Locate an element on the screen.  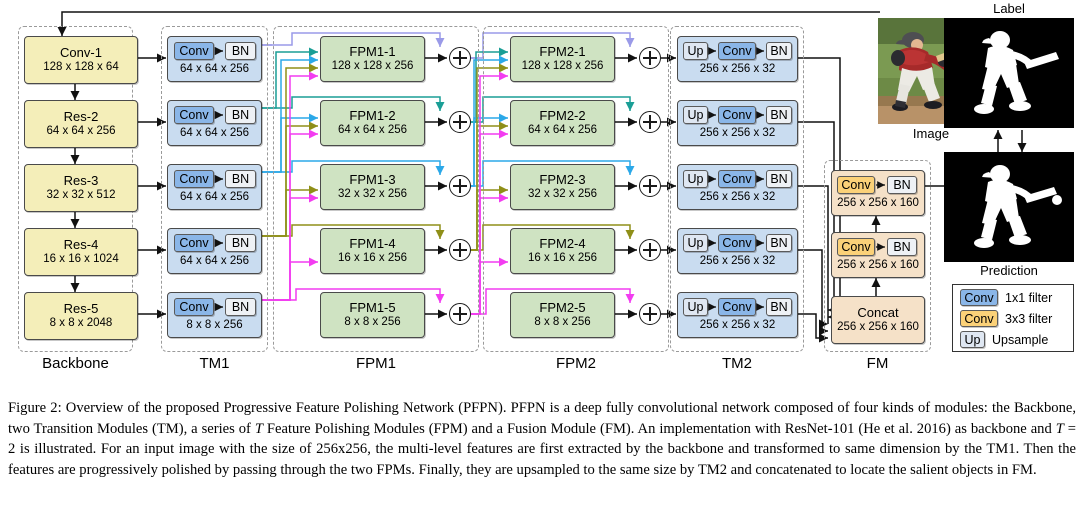
tm2-block-1: Up Conv BN 256 x 256 x 32 is located at coordinates (737, 59).